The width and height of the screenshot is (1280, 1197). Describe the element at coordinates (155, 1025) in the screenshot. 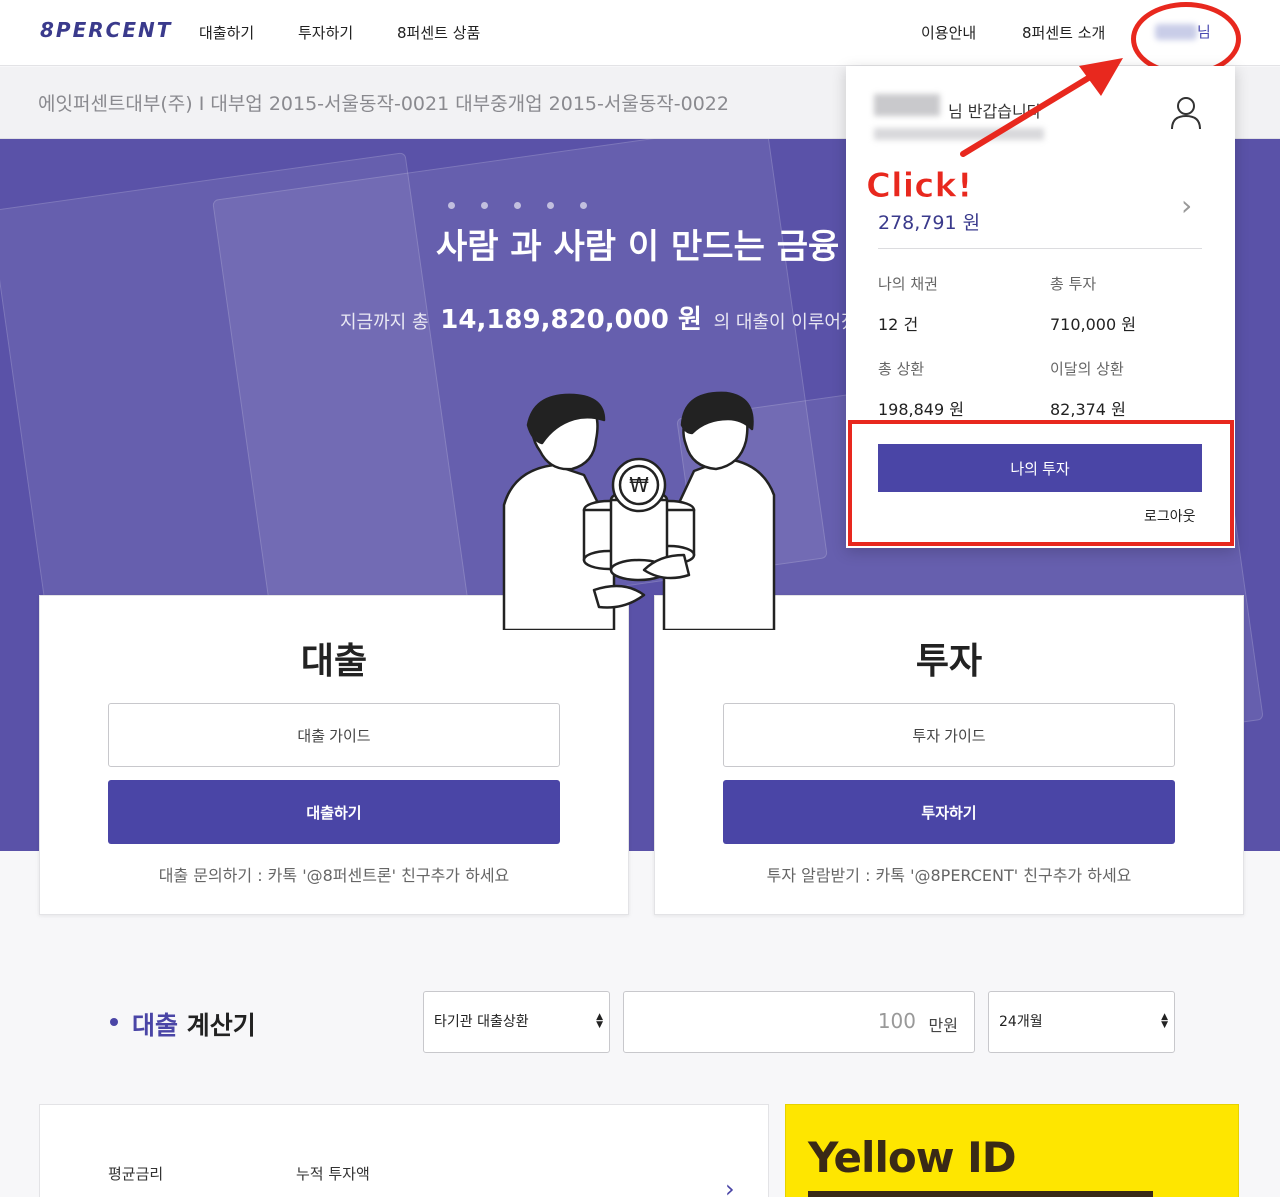

I see `calculator-title-accent: 대출` at that location.